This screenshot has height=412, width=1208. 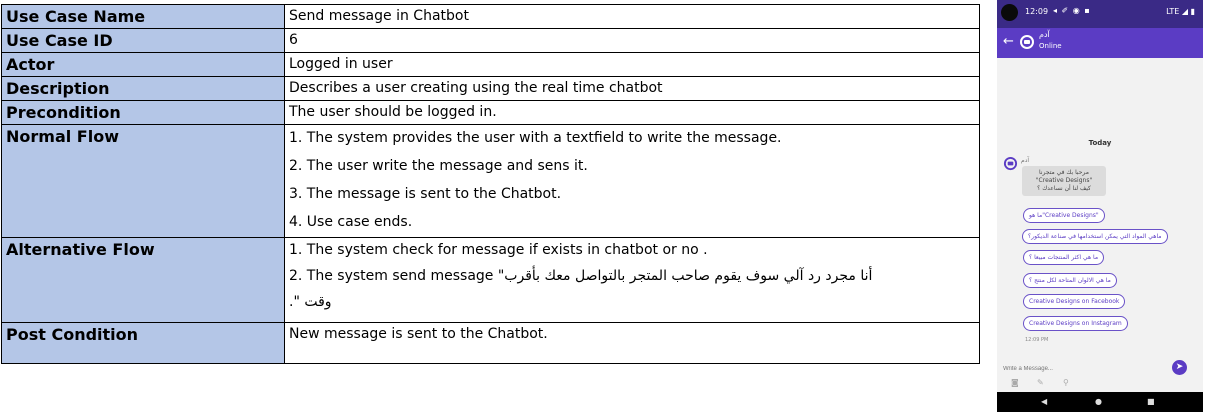 What do you see at coordinates (1180, 11) in the screenshot?
I see `signal-battery-icon: LTE ◢ ▮` at bounding box center [1180, 11].